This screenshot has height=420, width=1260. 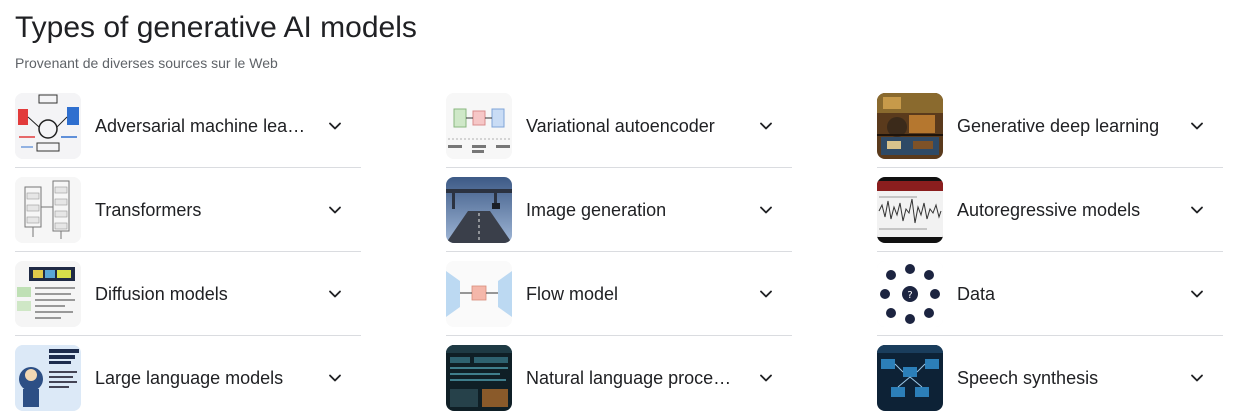 What do you see at coordinates (976, 293) in the screenshot?
I see `item-label: Data` at bounding box center [976, 293].